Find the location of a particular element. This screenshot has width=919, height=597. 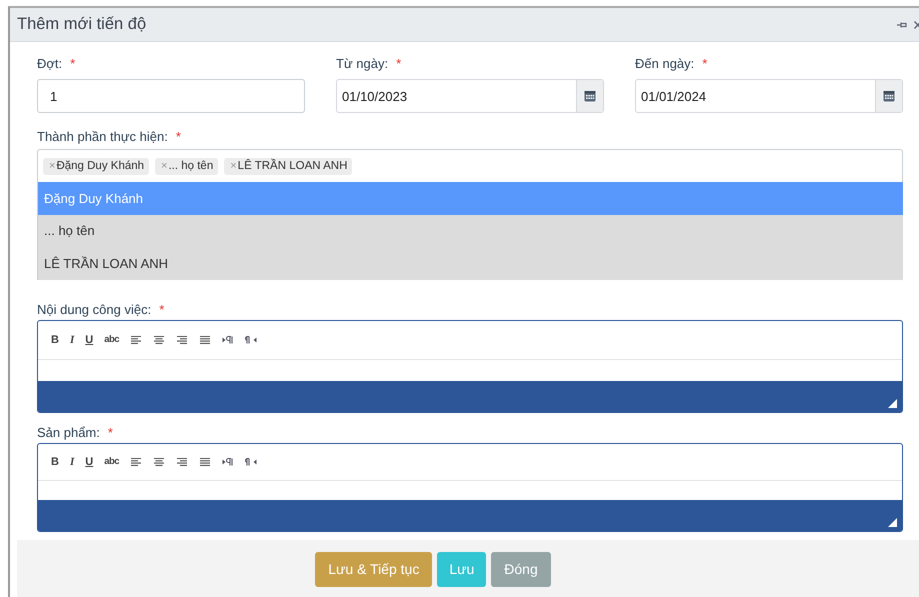

window-title: Thêm mới tiến độ is located at coordinates (81, 24).